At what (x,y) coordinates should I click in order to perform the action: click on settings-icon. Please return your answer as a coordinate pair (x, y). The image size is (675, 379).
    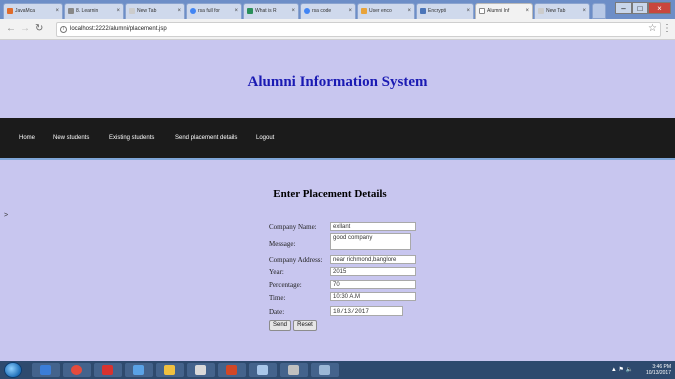
    Looking at the image, I should click on (293, 370).